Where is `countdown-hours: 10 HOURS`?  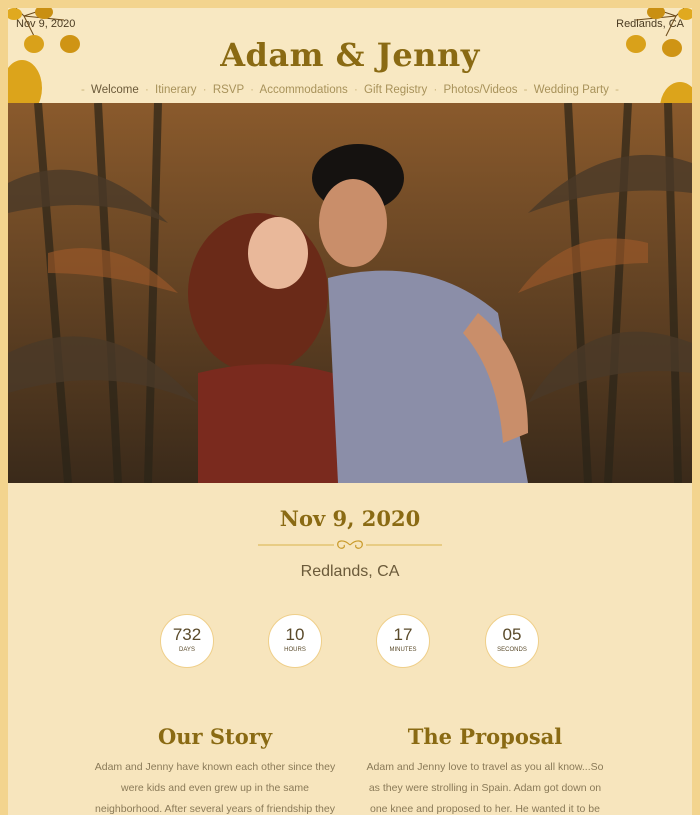
countdown-hours: 10 HOURS is located at coordinates (295, 641).